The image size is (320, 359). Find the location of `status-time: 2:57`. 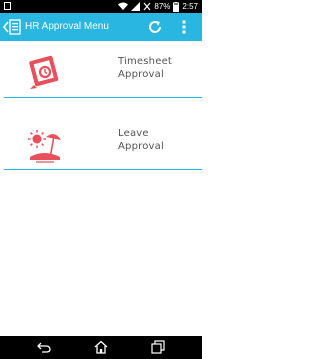

status-time: 2:57 is located at coordinates (190, 6).